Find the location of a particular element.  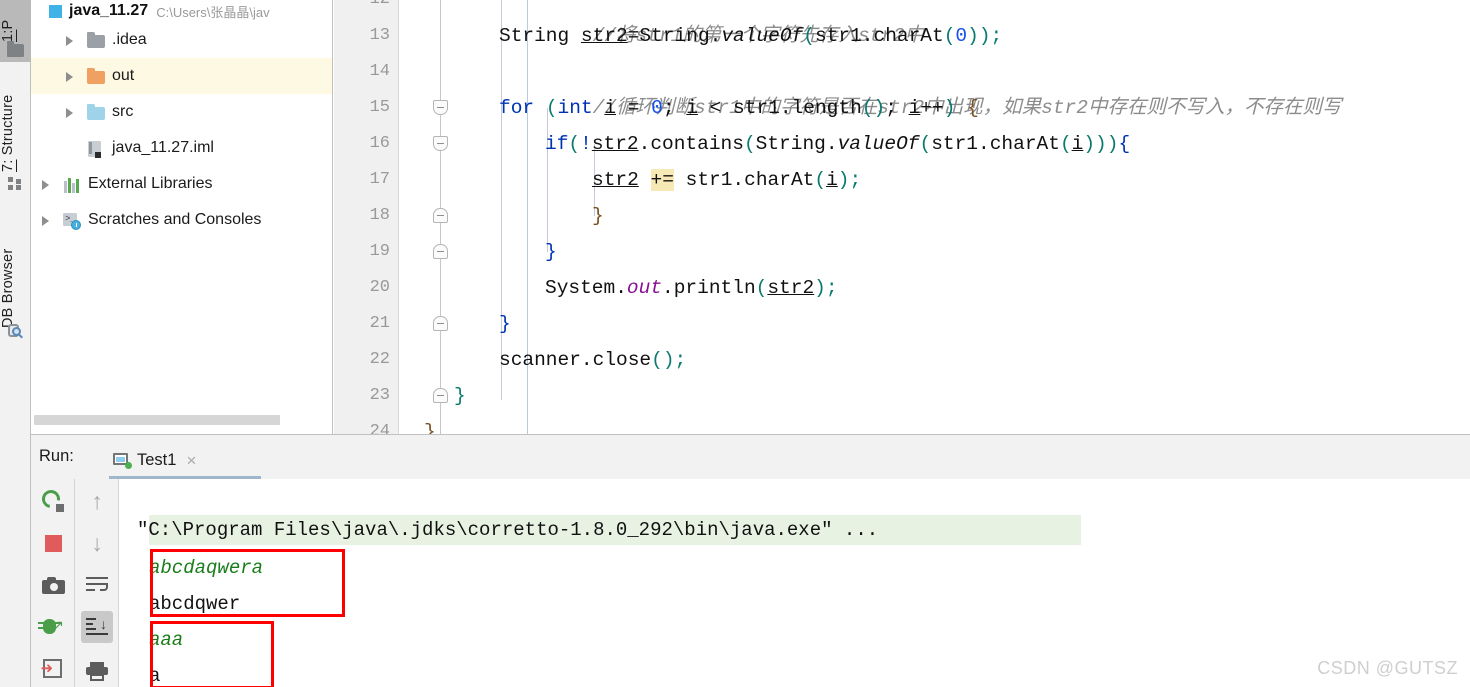

tree-row-scratches-and-consoles: >_ Scratches and Consoles is located at coordinates (181, 220).